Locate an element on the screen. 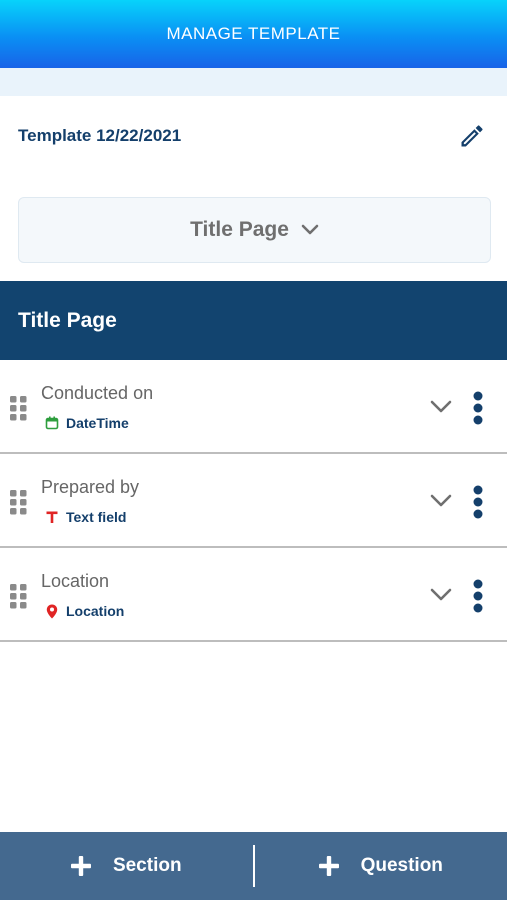 The height and width of the screenshot is (900, 507). question-item-prepared-by: Prepared by Text field is located at coordinates (253, 501).